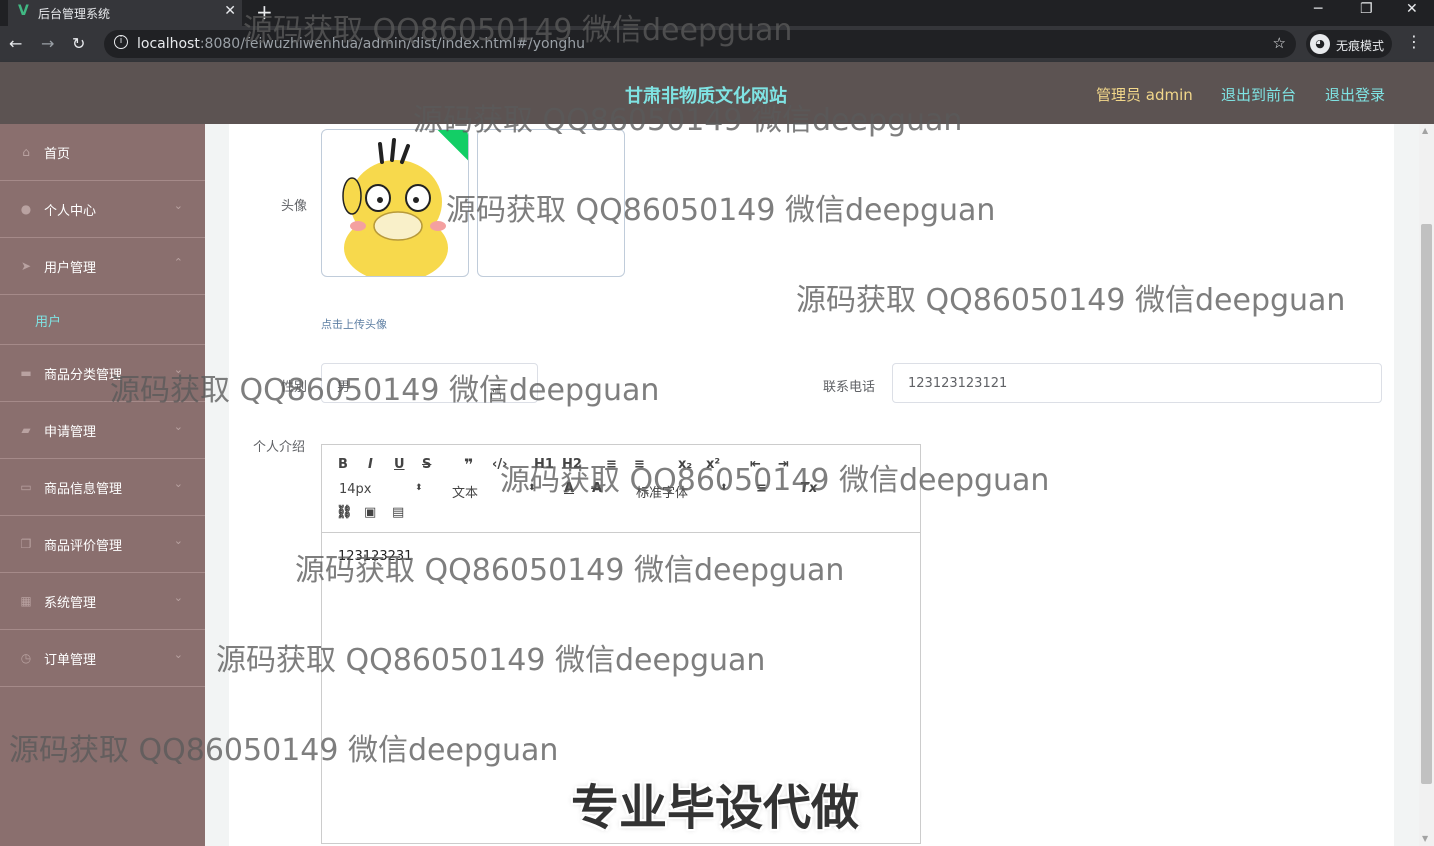 The height and width of the screenshot is (846, 1434). Describe the element at coordinates (685, 464) in the screenshot. I see `subscript-icon: x₂` at that location.